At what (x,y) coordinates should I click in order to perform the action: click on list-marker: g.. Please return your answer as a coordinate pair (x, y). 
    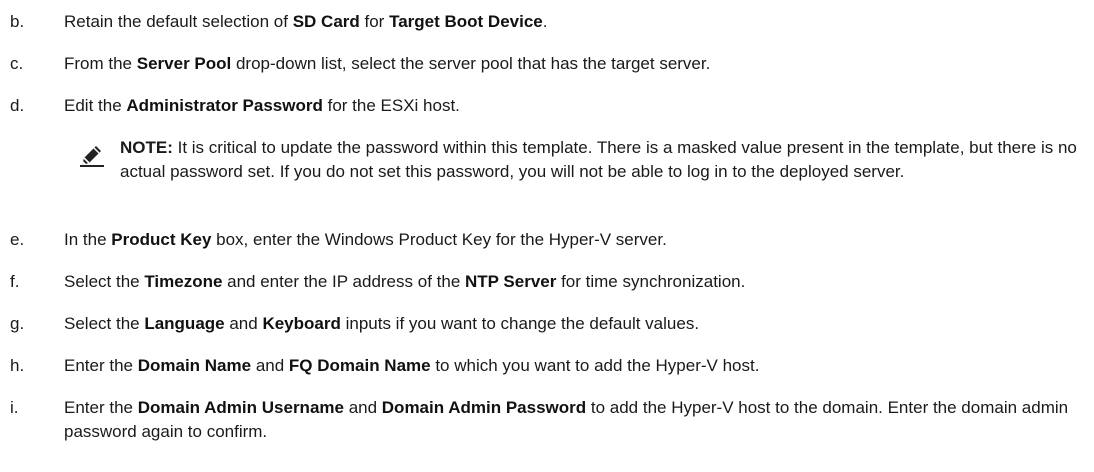
    Looking at the image, I should click on (17, 323).